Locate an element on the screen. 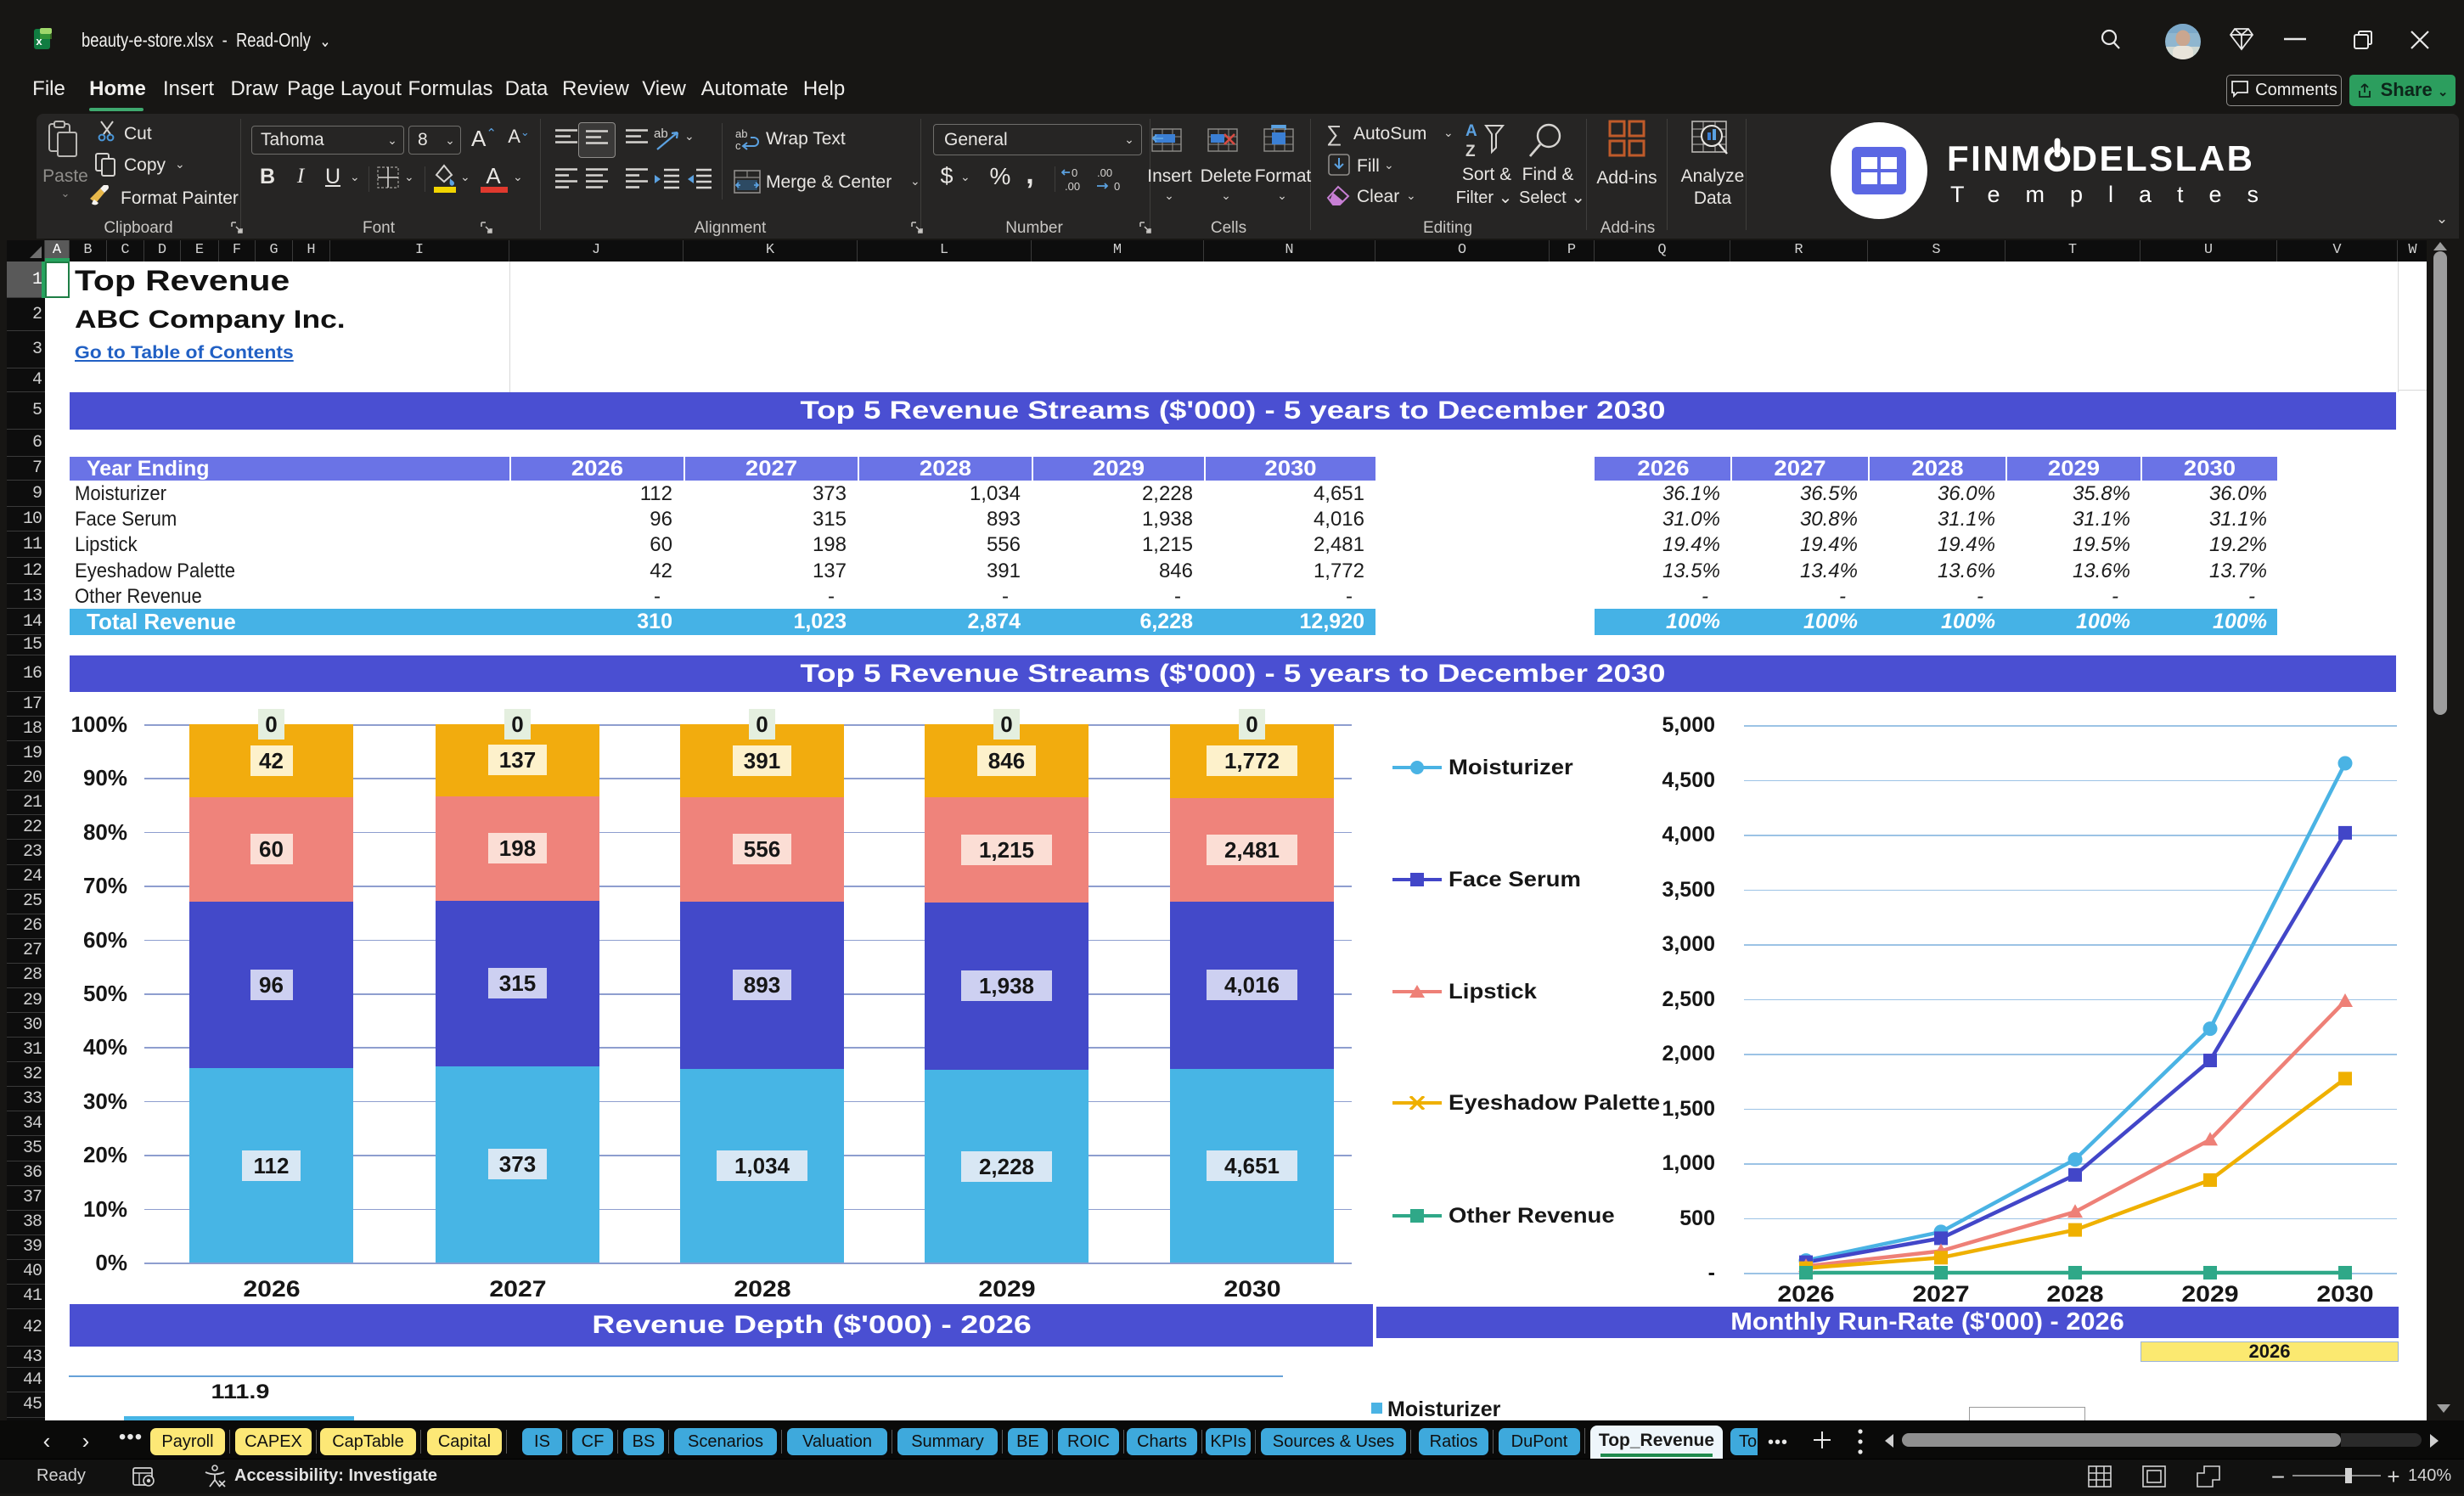 The width and height of the screenshot is (2464, 1496). svg-text: c is located at coordinates (738, 145).